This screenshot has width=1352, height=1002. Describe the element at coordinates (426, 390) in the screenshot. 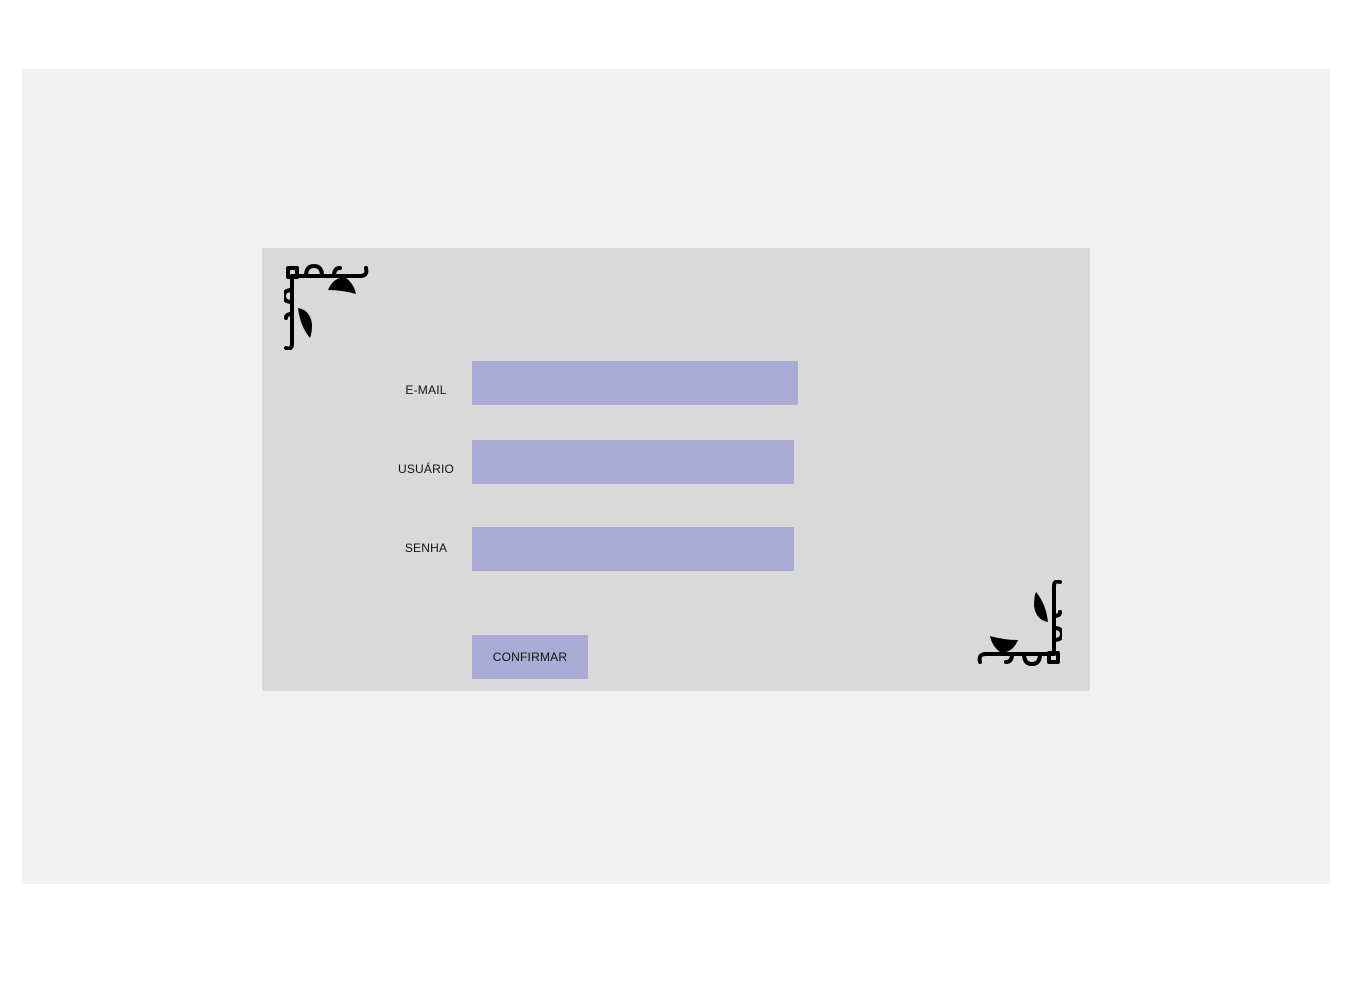

I see `email-label: E-MAIL` at that location.